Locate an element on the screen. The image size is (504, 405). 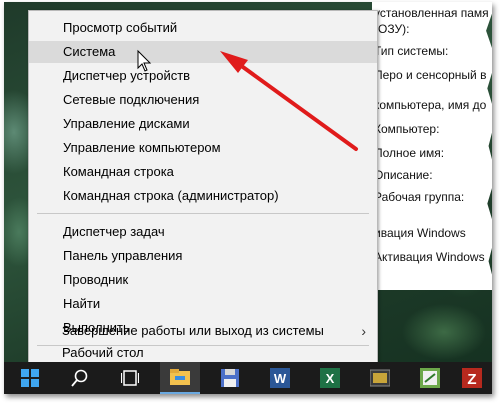
sysinfo-line: Описание: is located at coordinates (403, 175).